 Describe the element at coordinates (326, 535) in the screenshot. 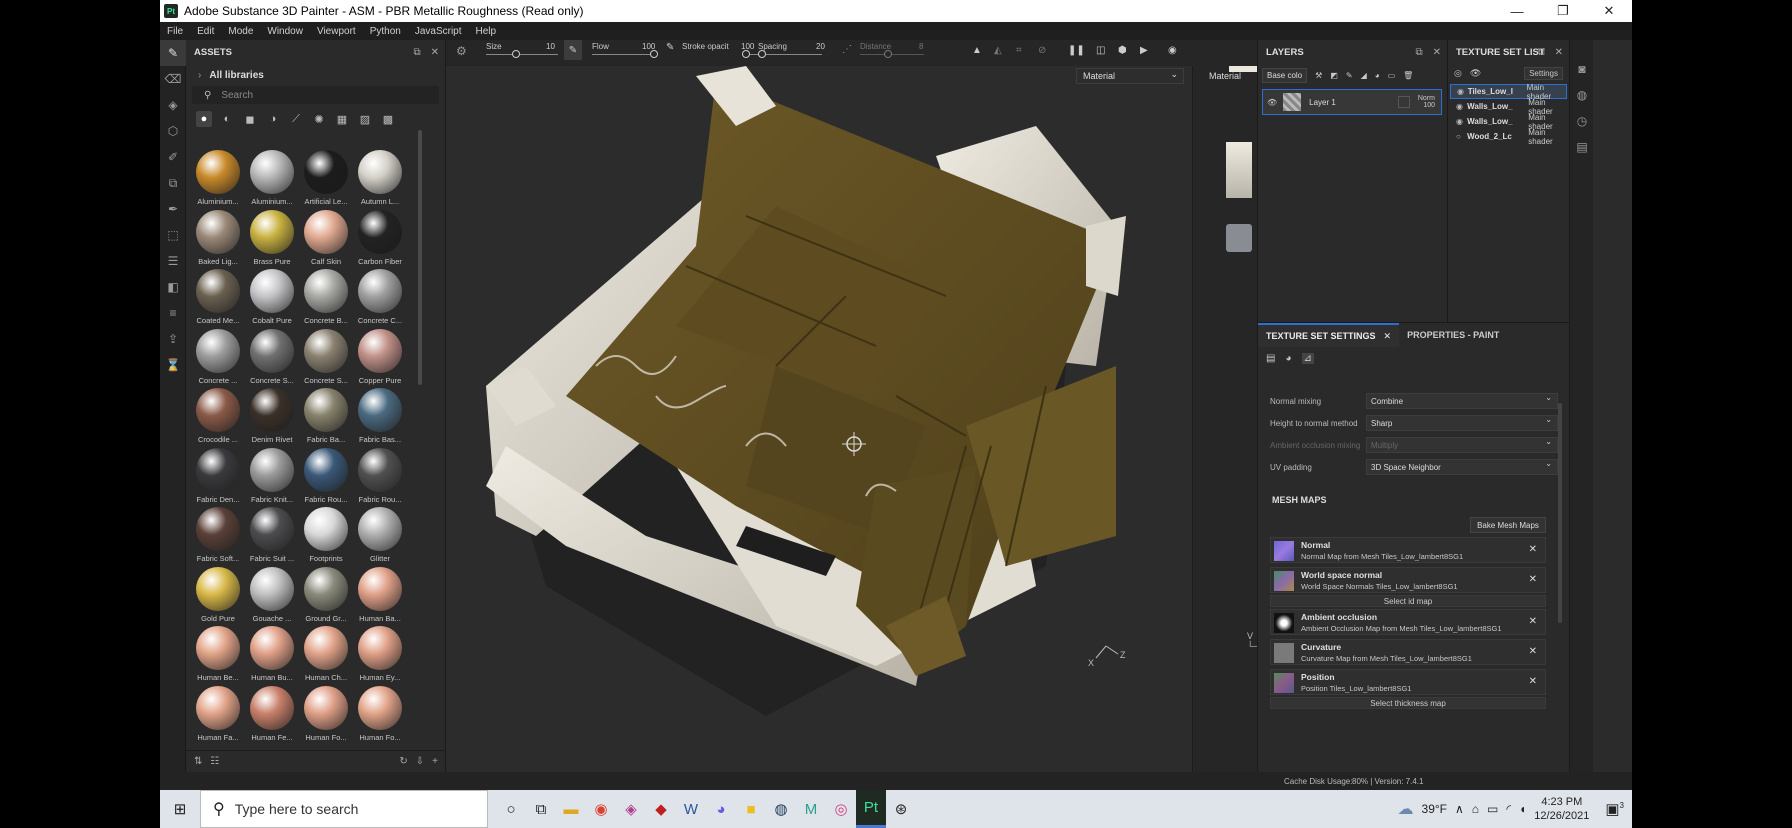

I see `material-tile: Footprints` at that location.